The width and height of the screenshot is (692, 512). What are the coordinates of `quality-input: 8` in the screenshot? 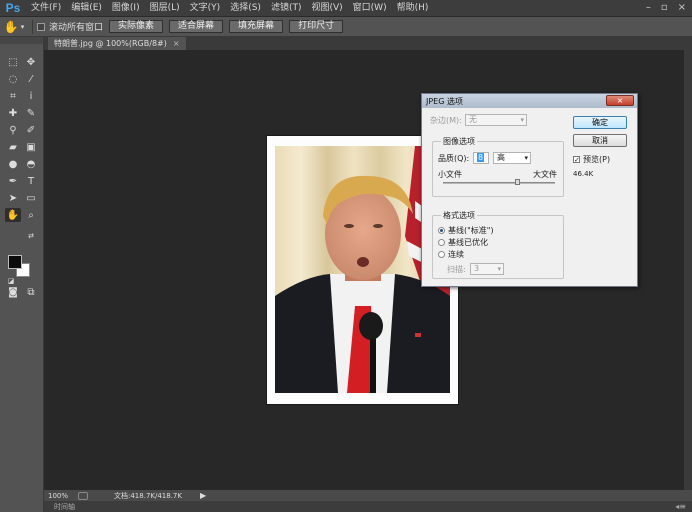 It's located at (481, 158).